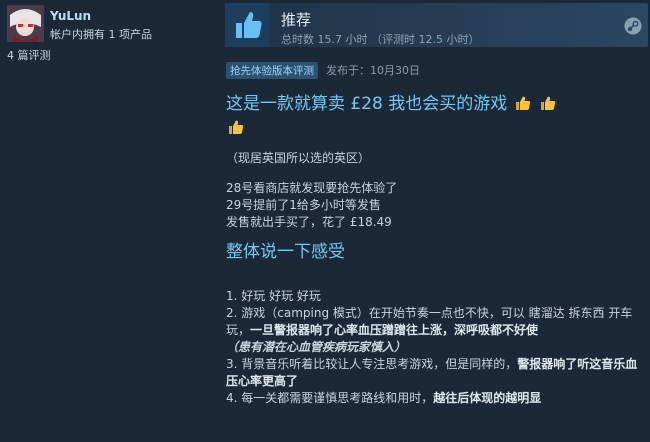  I want to click on posted-date: 发布于：10月30日, so click(373, 70).